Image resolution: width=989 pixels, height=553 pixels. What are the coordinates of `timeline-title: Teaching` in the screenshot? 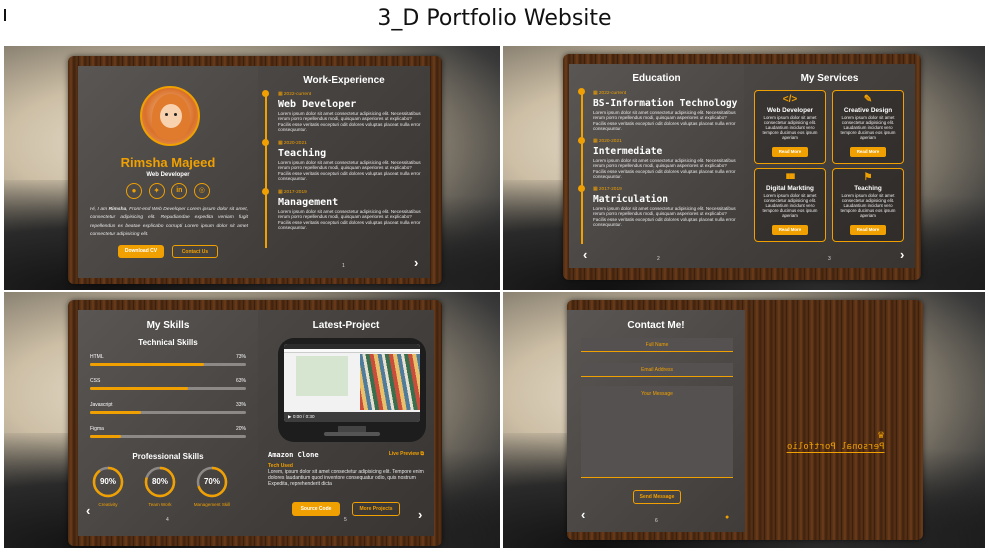 It's located at (302, 153).